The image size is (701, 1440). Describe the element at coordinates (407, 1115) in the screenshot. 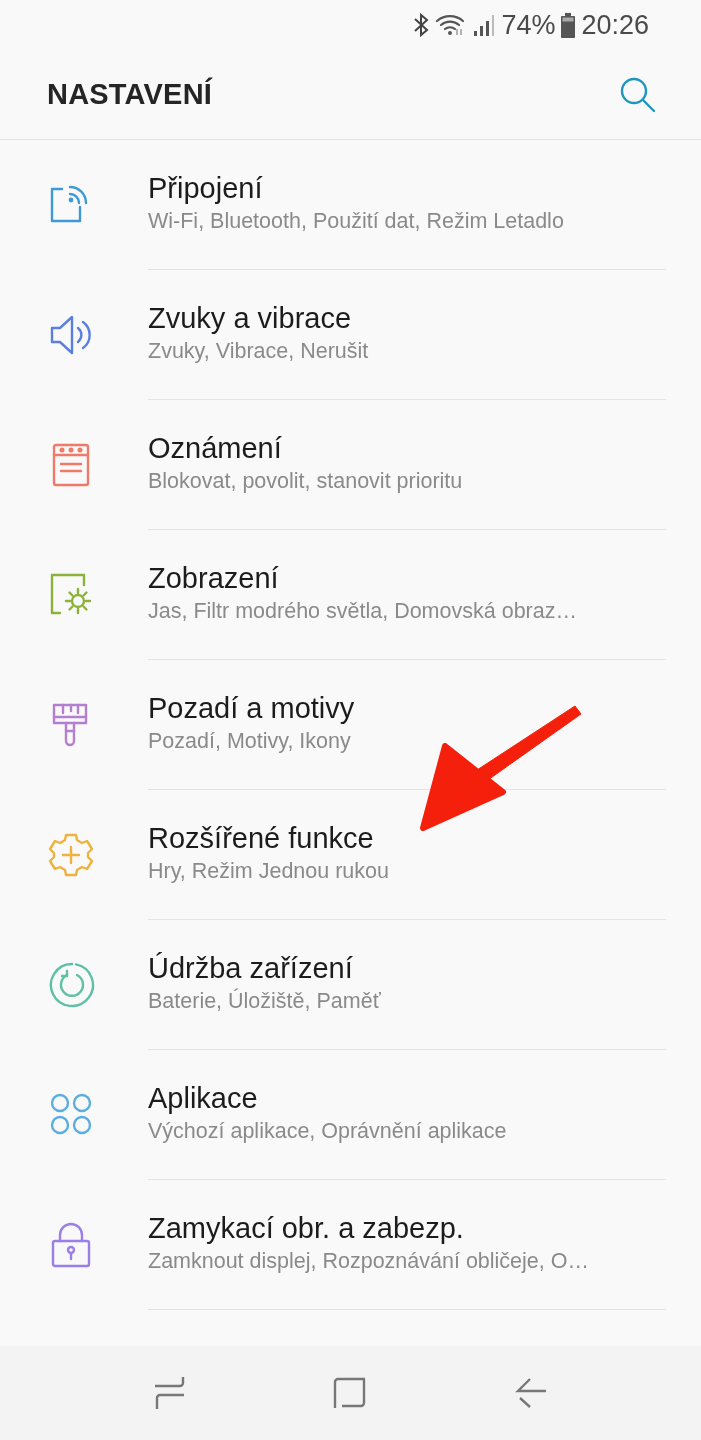

I see `settings-item: Aplikace Výchozí aplikace, Oprávnění aplikace` at that location.